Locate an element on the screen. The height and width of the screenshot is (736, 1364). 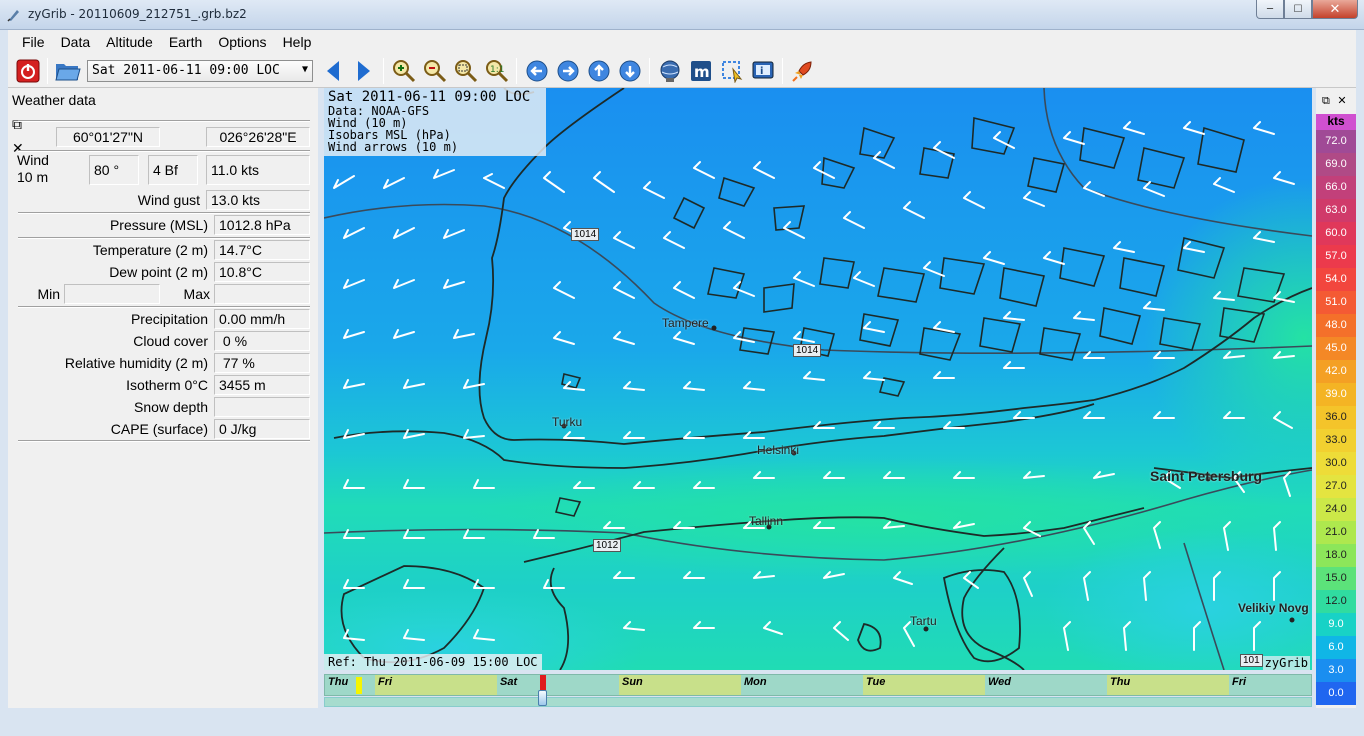
color-scale-cell: 60.0 is located at coordinates (1336, 233).